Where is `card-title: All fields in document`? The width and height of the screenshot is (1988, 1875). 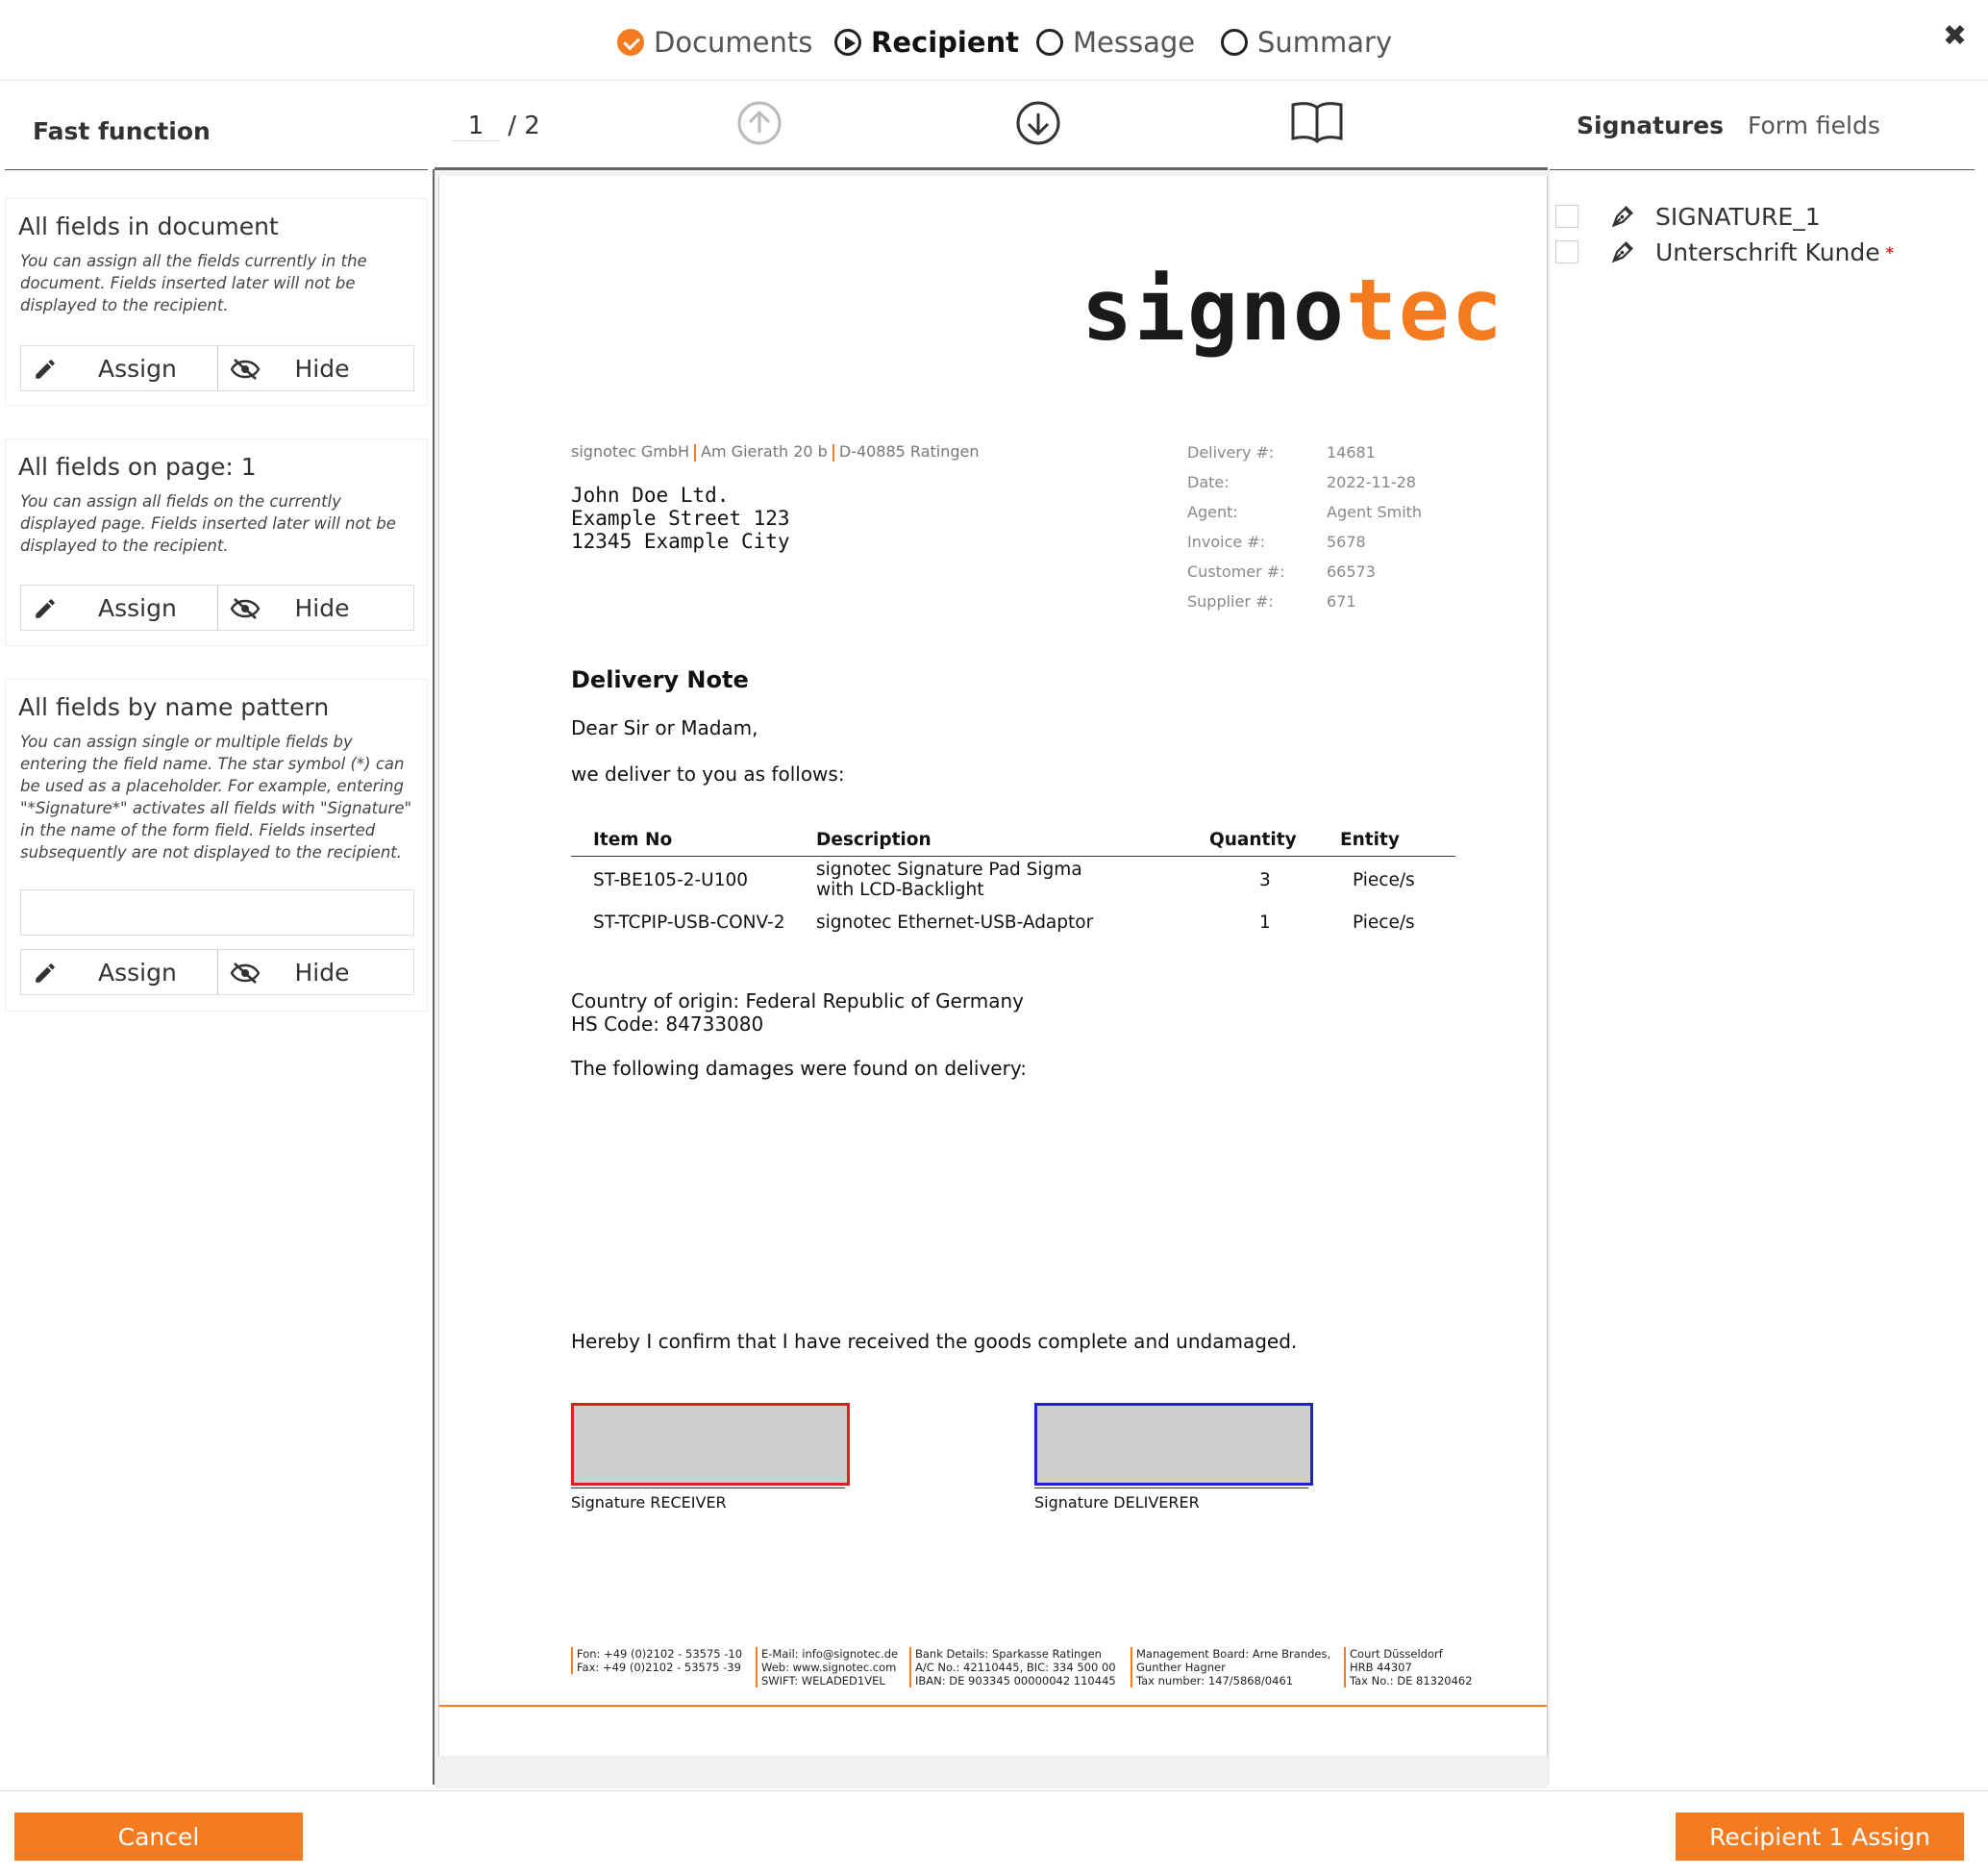
card-title: All fields in document is located at coordinates (148, 226).